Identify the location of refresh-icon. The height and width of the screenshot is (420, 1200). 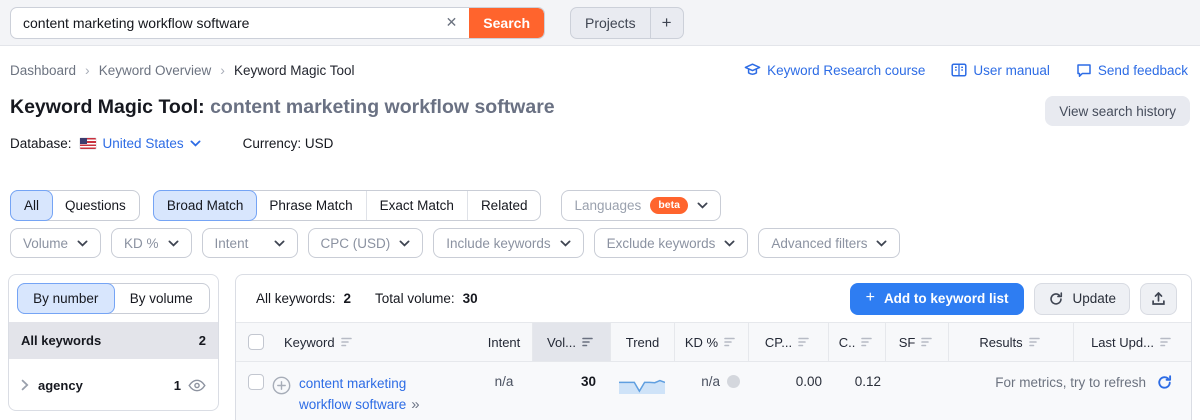
(1164, 382).